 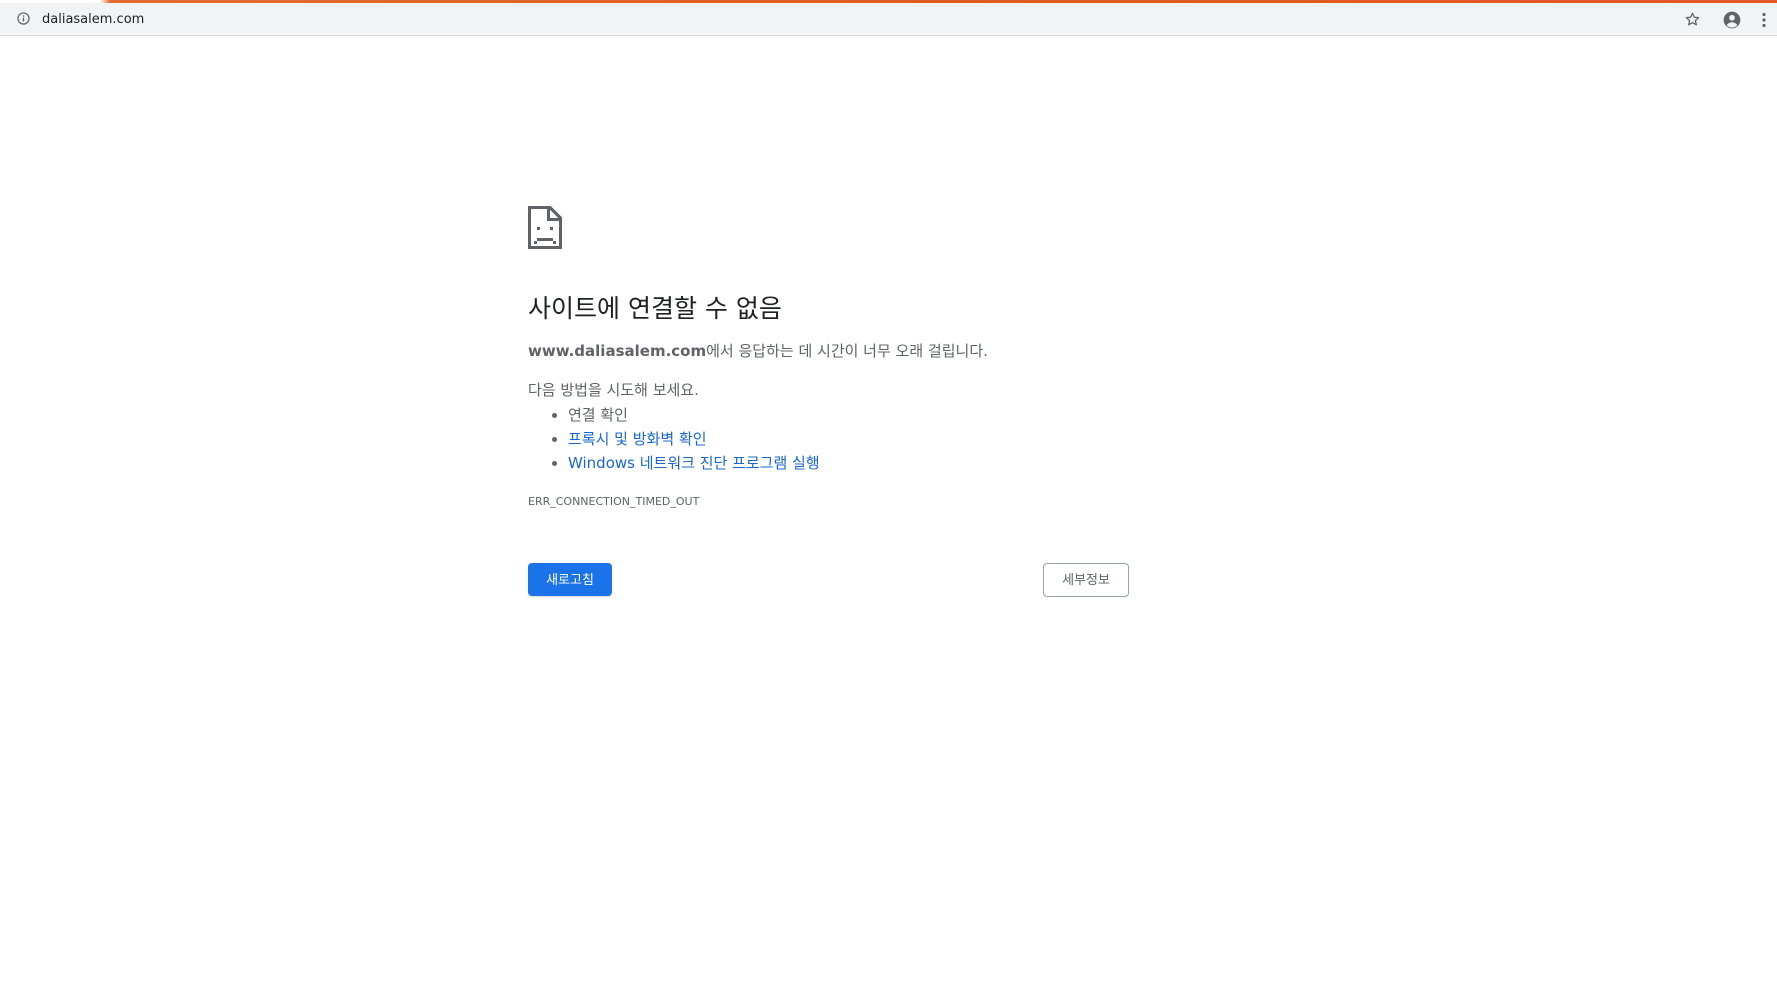 I want to click on suggestion-check-proxy-link: 프록시 및 방화벽 확인, so click(x=637, y=439).